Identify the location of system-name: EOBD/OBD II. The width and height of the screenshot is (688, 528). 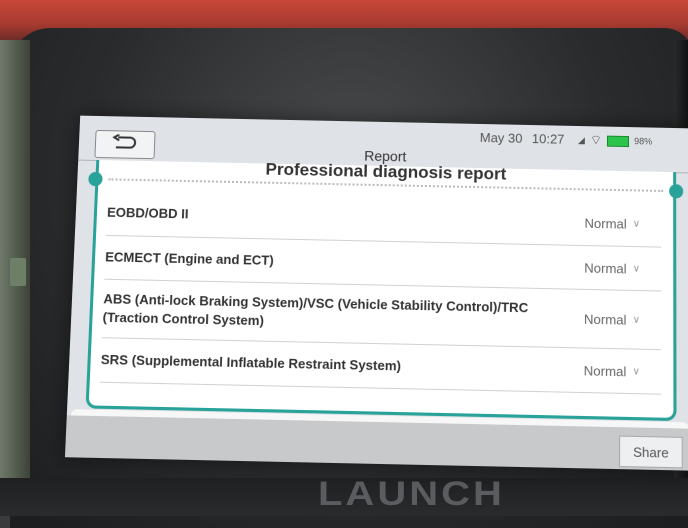
(346, 218).